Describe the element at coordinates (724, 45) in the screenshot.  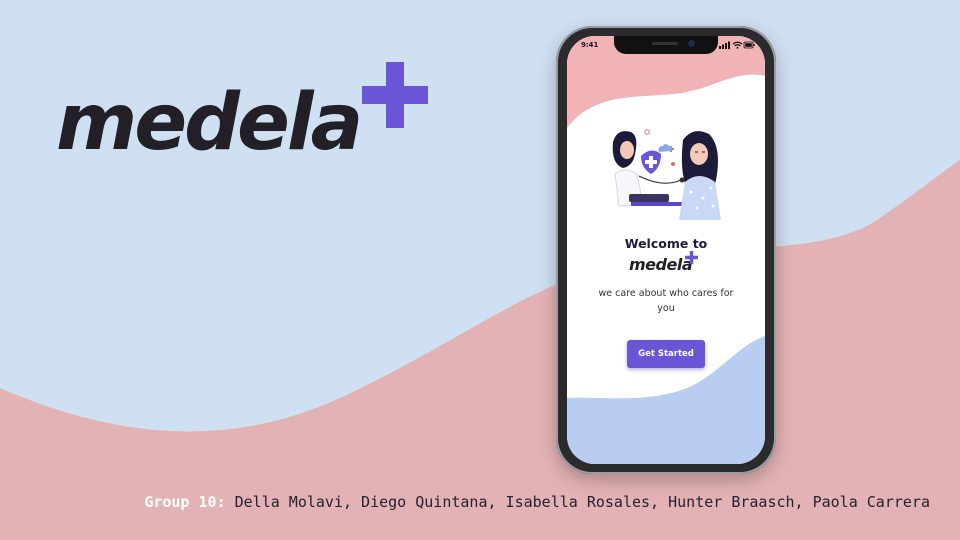
I see `signal-icon` at that location.